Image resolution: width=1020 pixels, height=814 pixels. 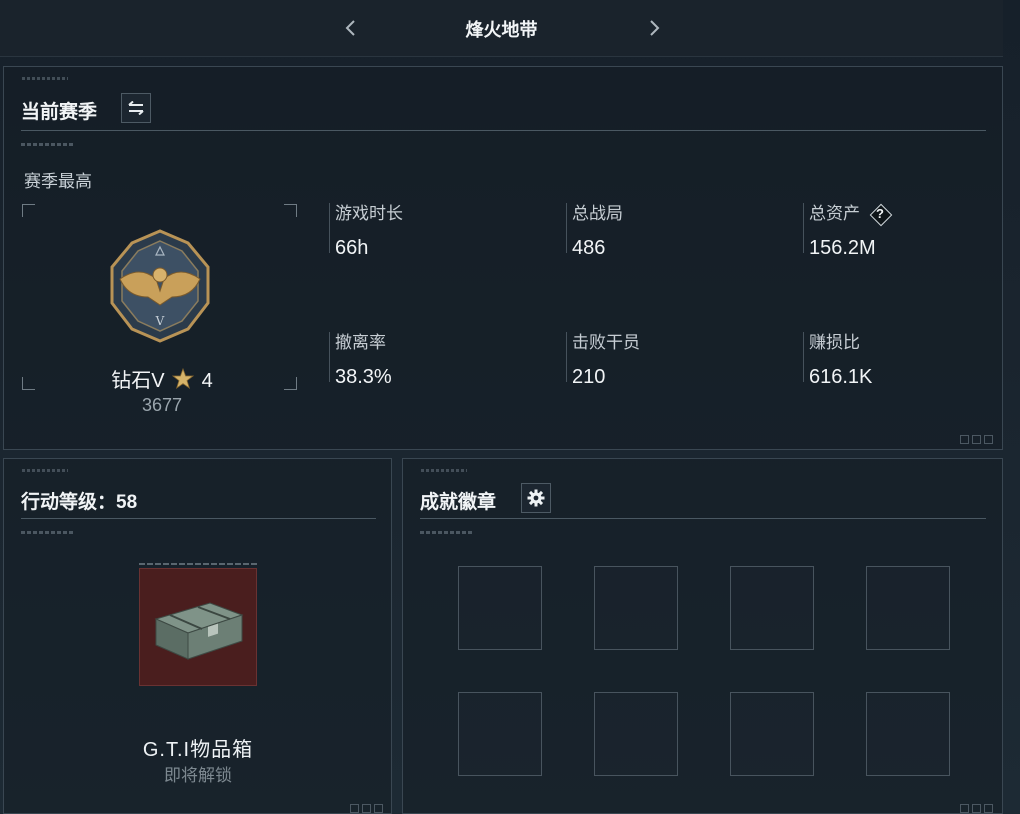 I want to click on achievements-title-divider, so click(x=703, y=518).